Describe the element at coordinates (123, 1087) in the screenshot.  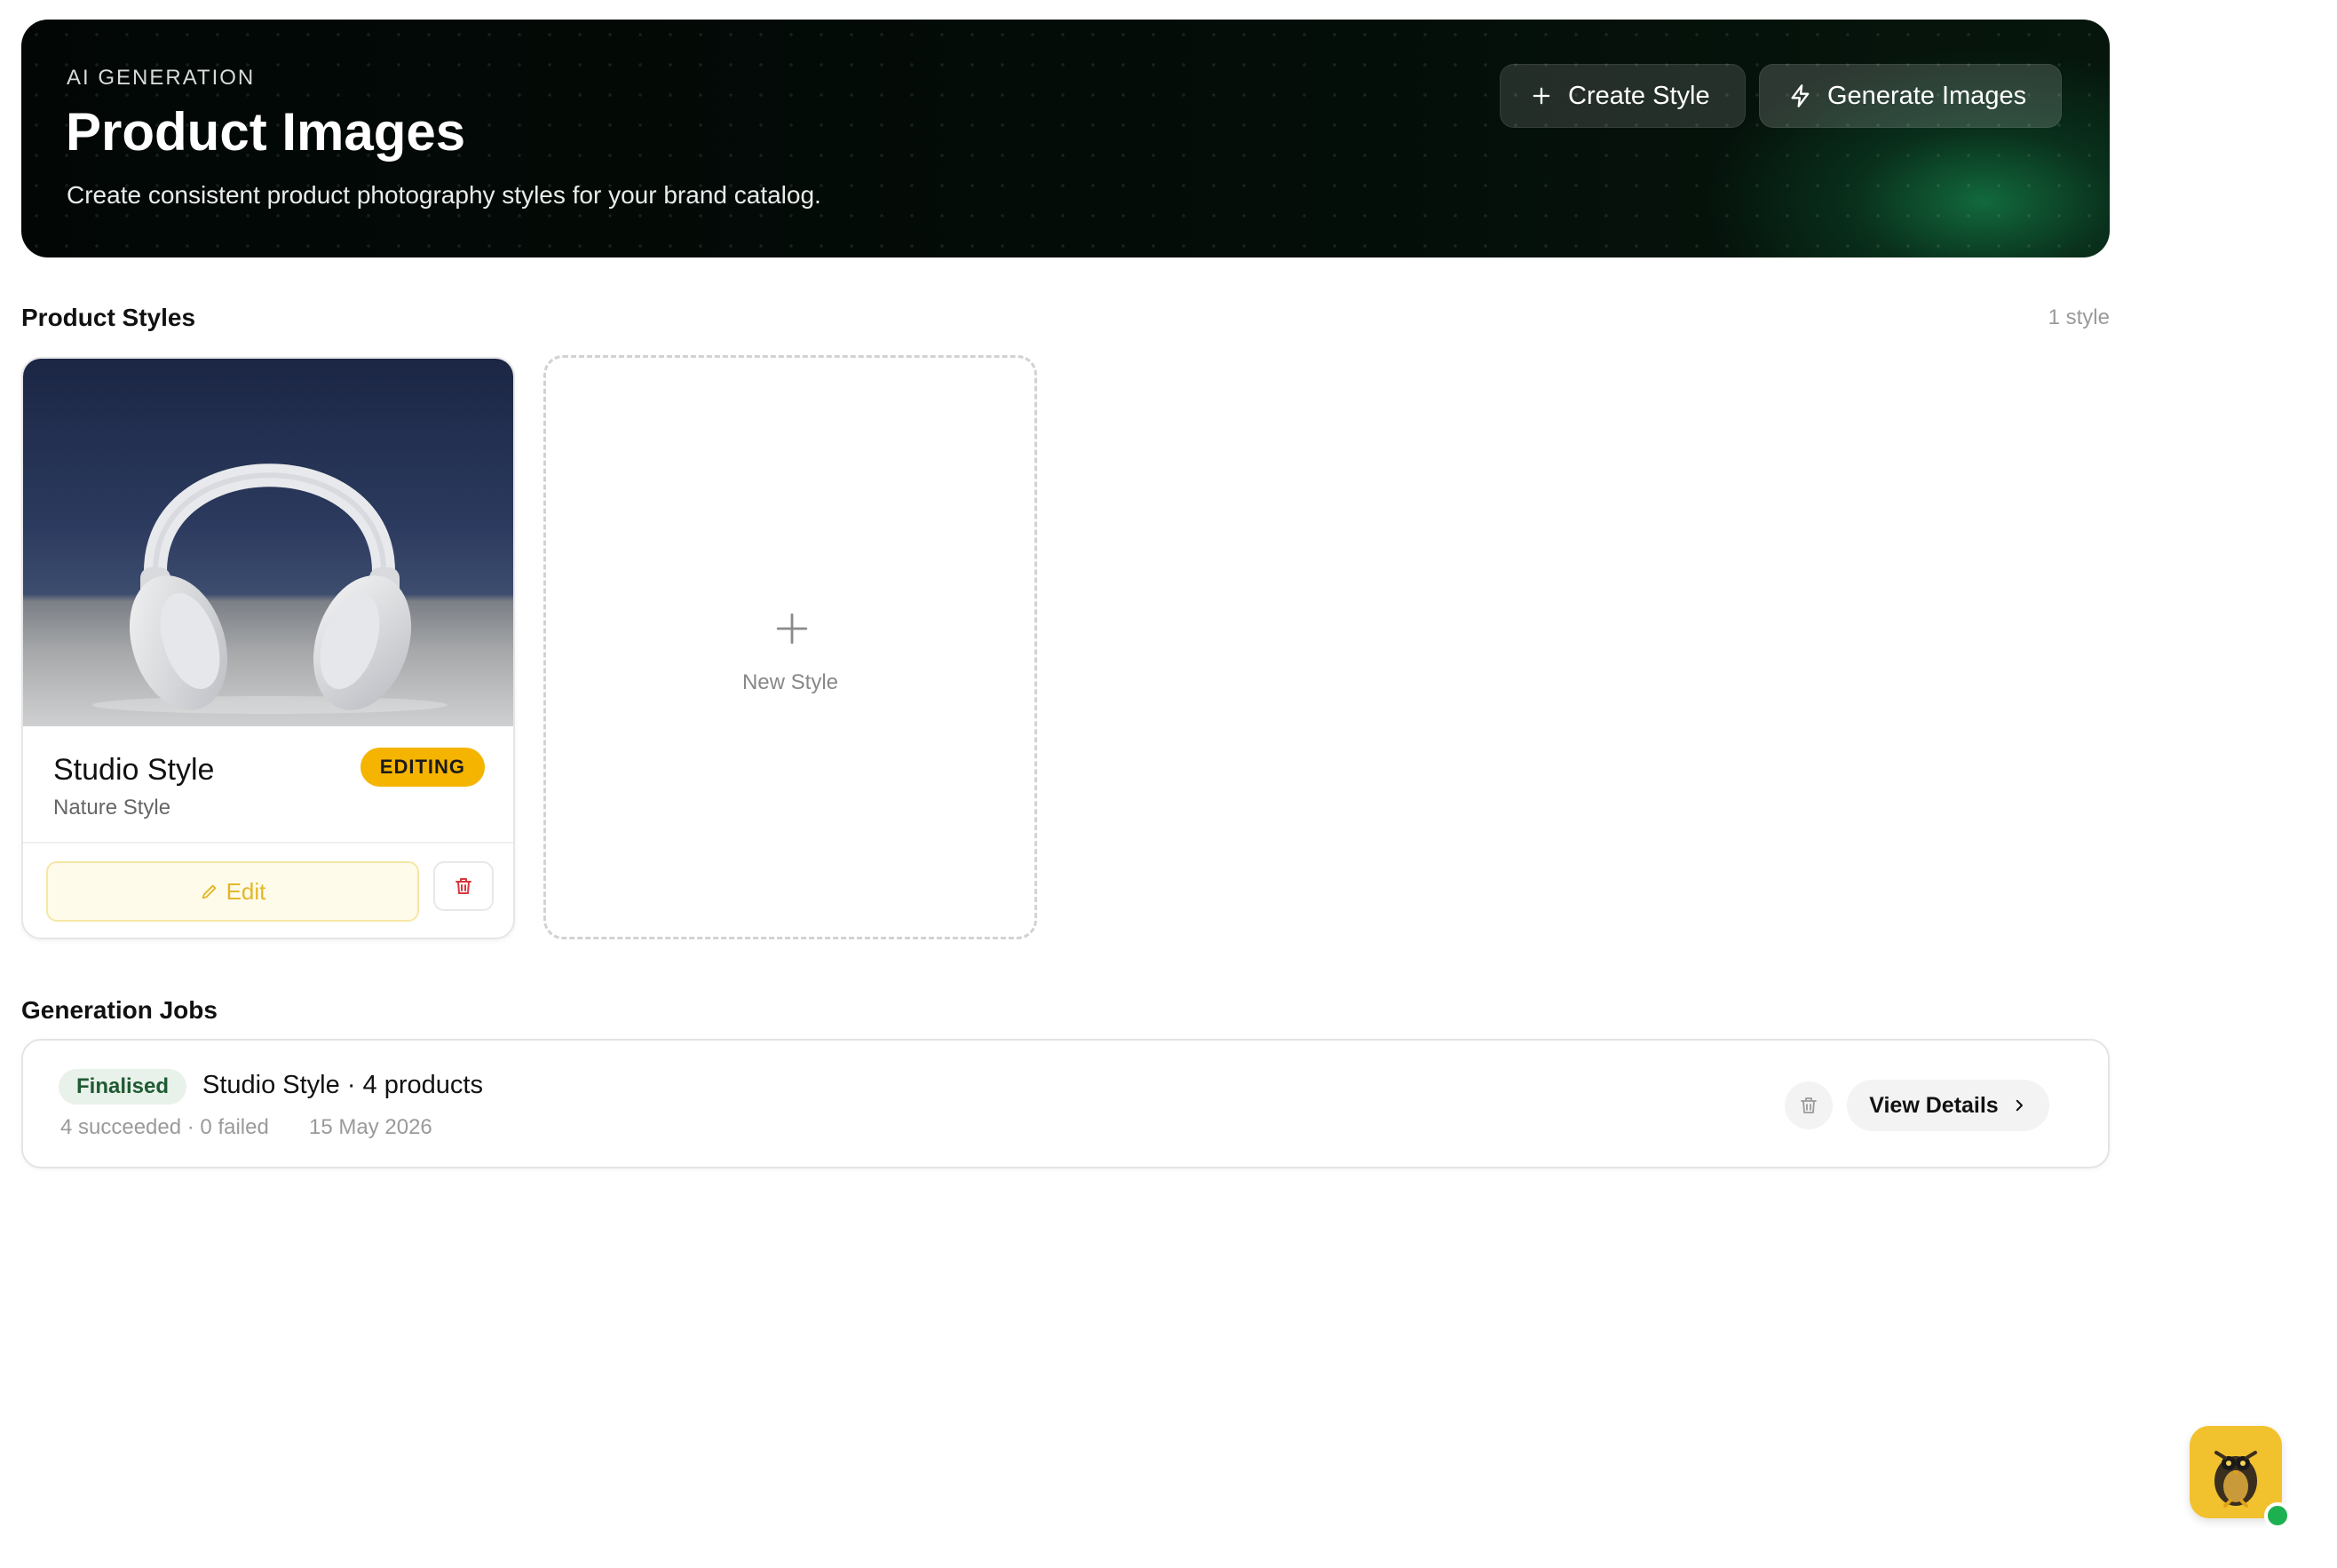
I see `job-status-badge: Finalised` at that location.